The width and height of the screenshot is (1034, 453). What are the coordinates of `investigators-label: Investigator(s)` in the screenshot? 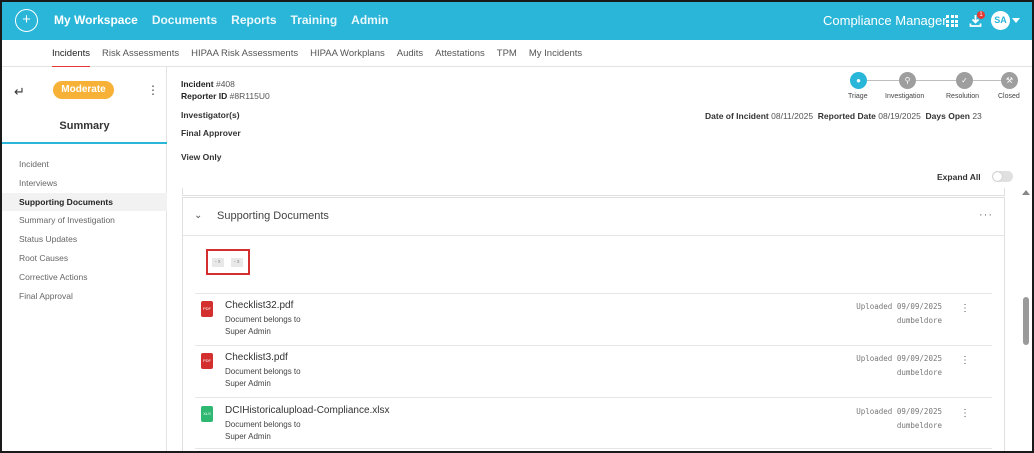 It's located at (210, 115).